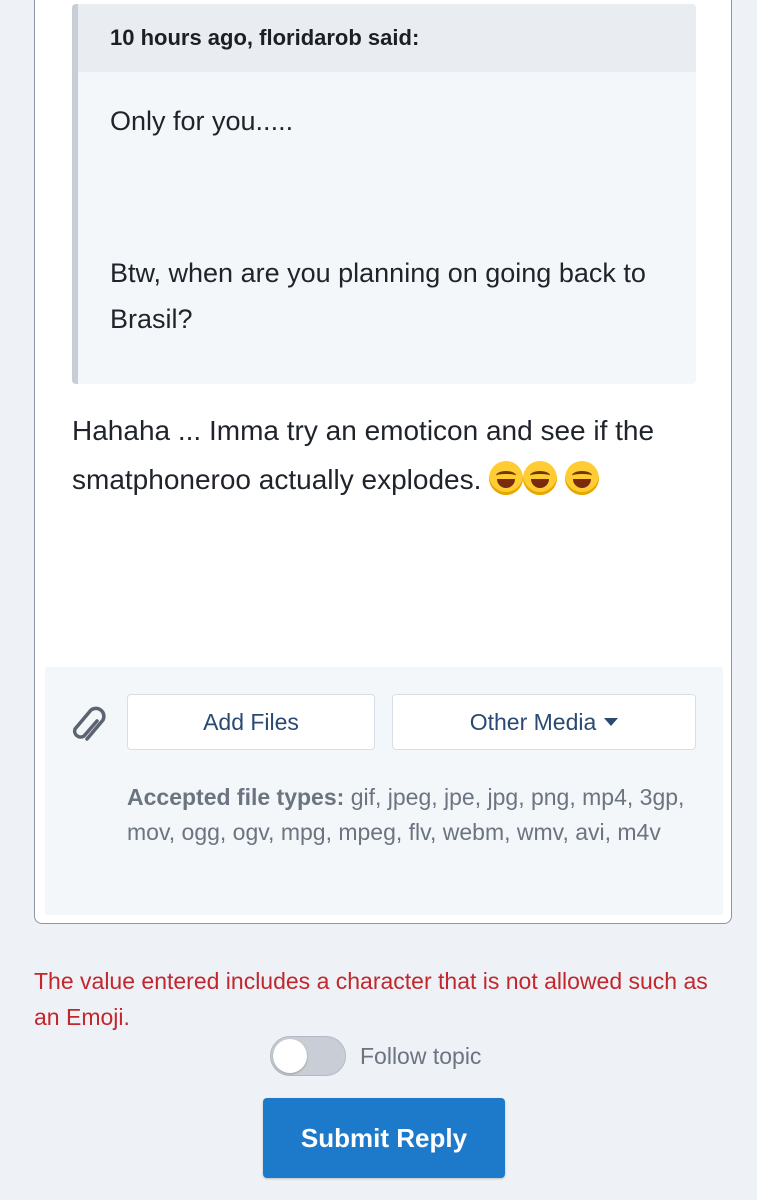 The image size is (757, 1200). What do you see at coordinates (89, 723) in the screenshot?
I see `paperclip-icon` at bounding box center [89, 723].